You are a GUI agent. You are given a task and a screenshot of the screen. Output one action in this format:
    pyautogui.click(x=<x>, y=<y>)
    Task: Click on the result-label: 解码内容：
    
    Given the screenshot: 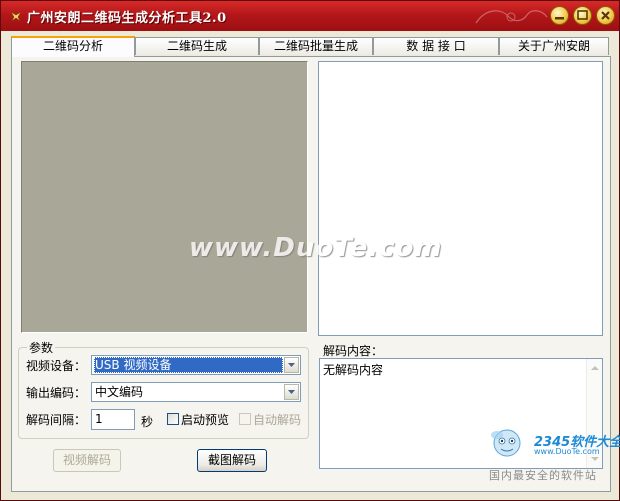 What is the action you would take?
    pyautogui.click(x=353, y=351)
    